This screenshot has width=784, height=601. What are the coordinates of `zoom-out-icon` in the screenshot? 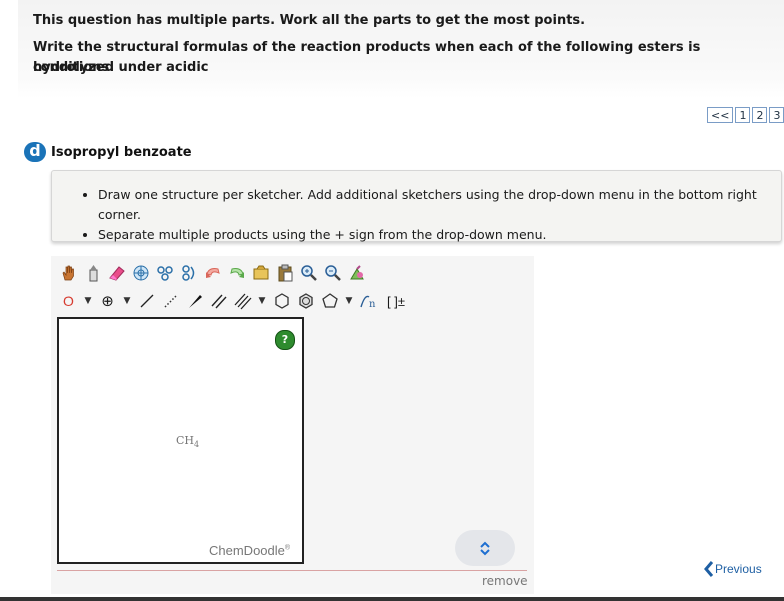 It's located at (332, 273).